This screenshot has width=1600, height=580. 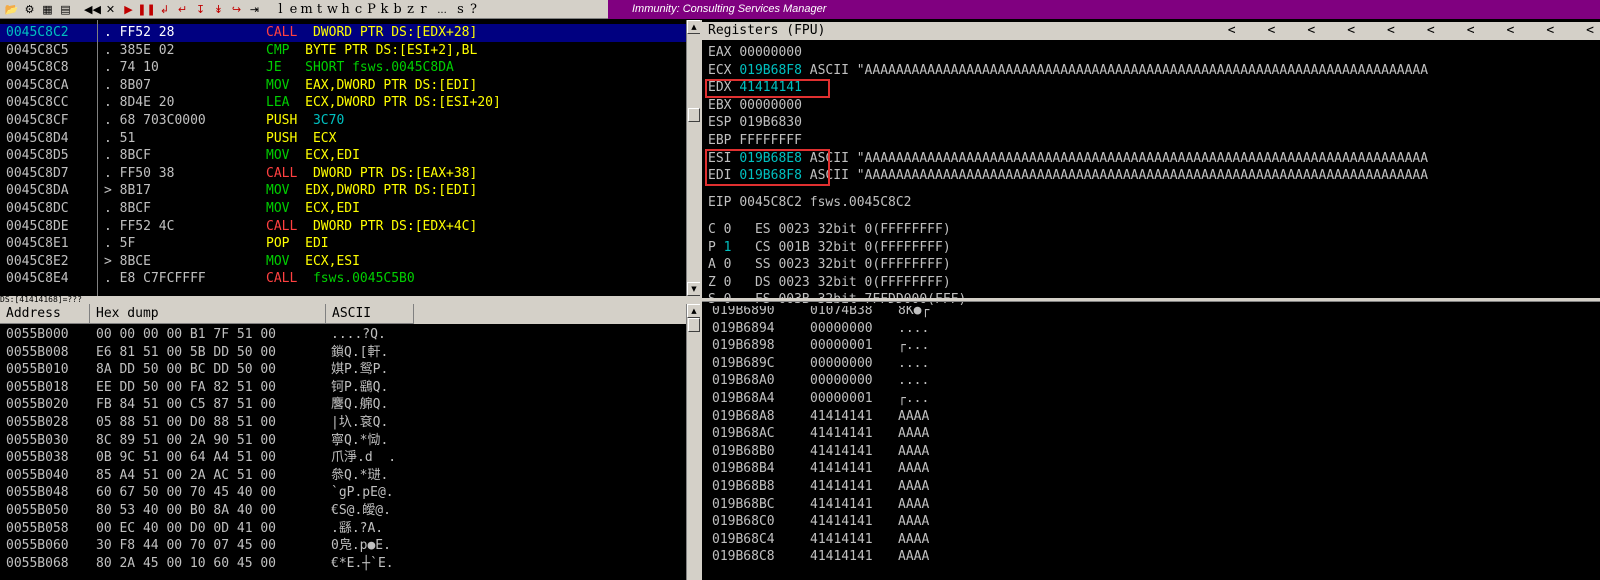 I want to click on toolbar-letter-3: t, so click(x=319, y=9).